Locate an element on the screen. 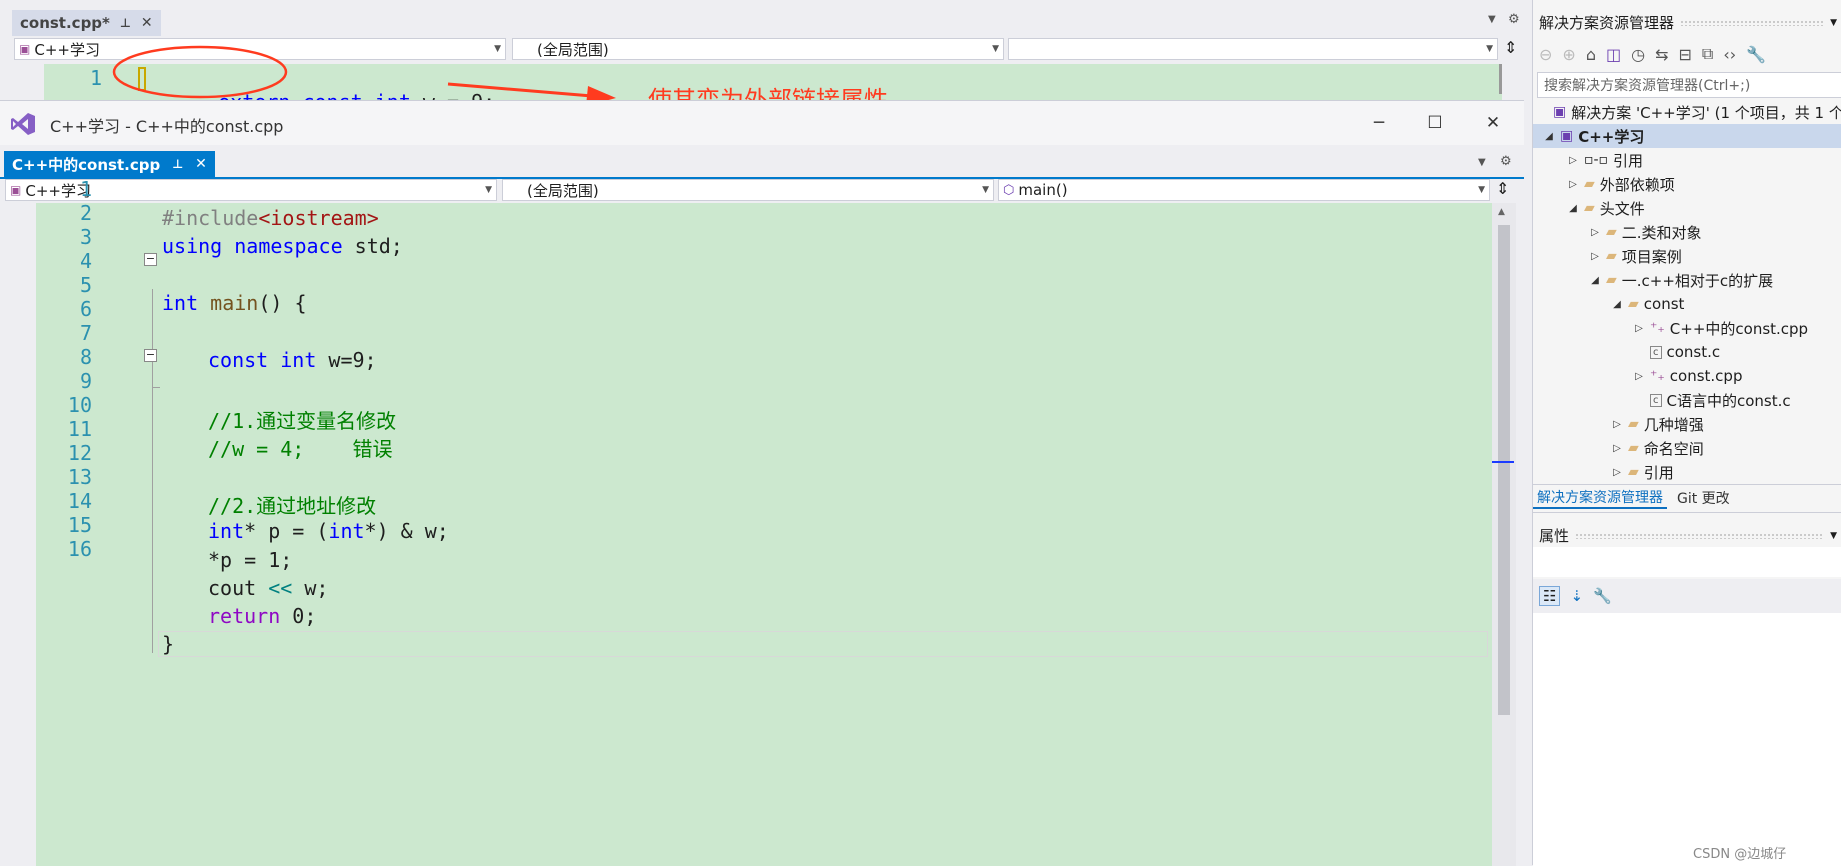  tree-item-label: const.cpp is located at coordinates (1706, 376).